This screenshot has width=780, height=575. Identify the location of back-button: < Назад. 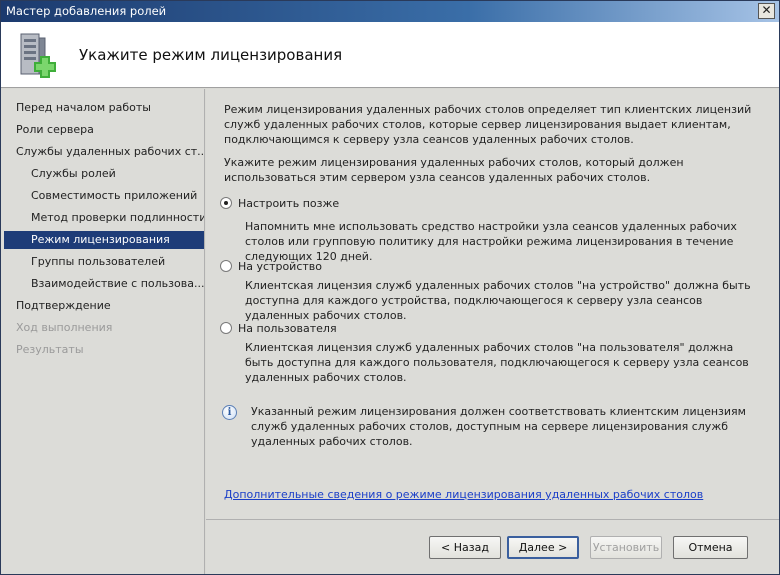
(465, 547).